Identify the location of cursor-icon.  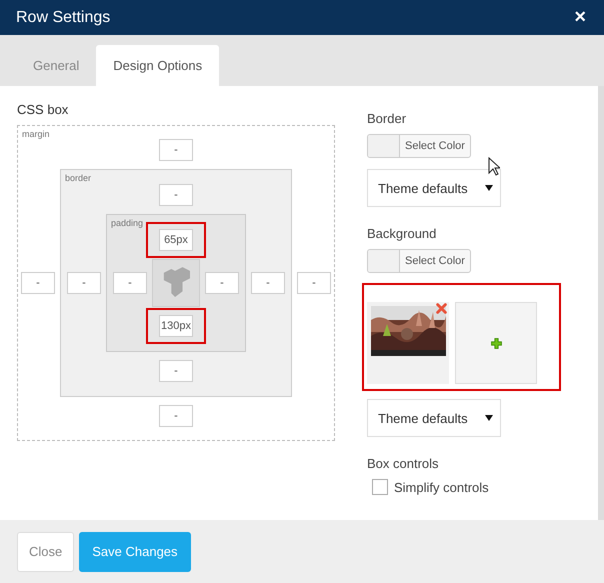
(494, 166).